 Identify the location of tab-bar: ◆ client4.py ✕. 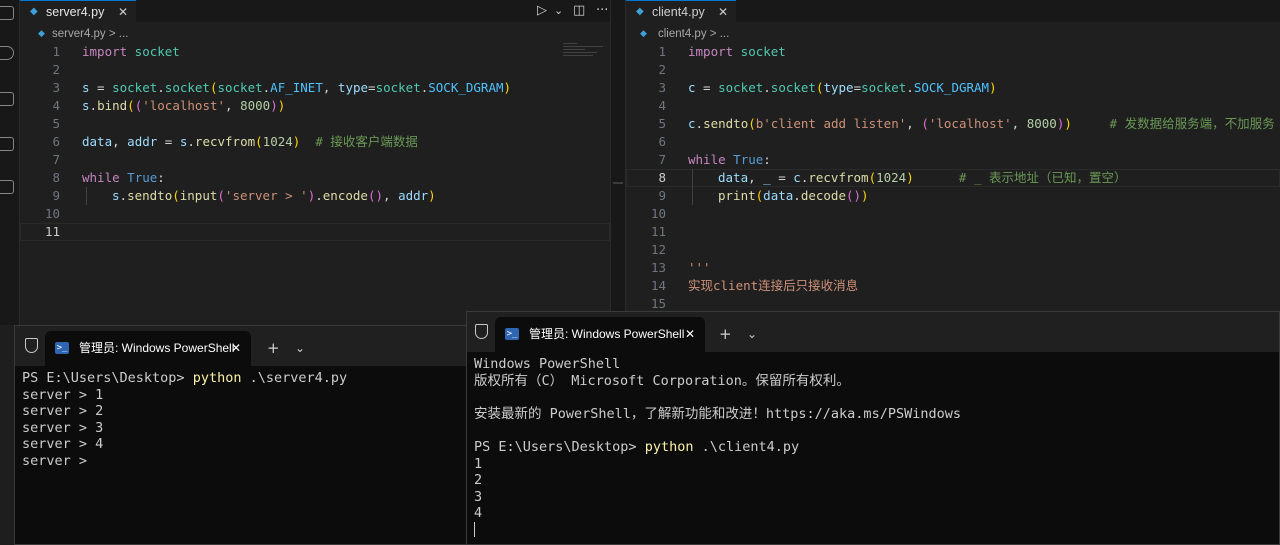
(953, 11).